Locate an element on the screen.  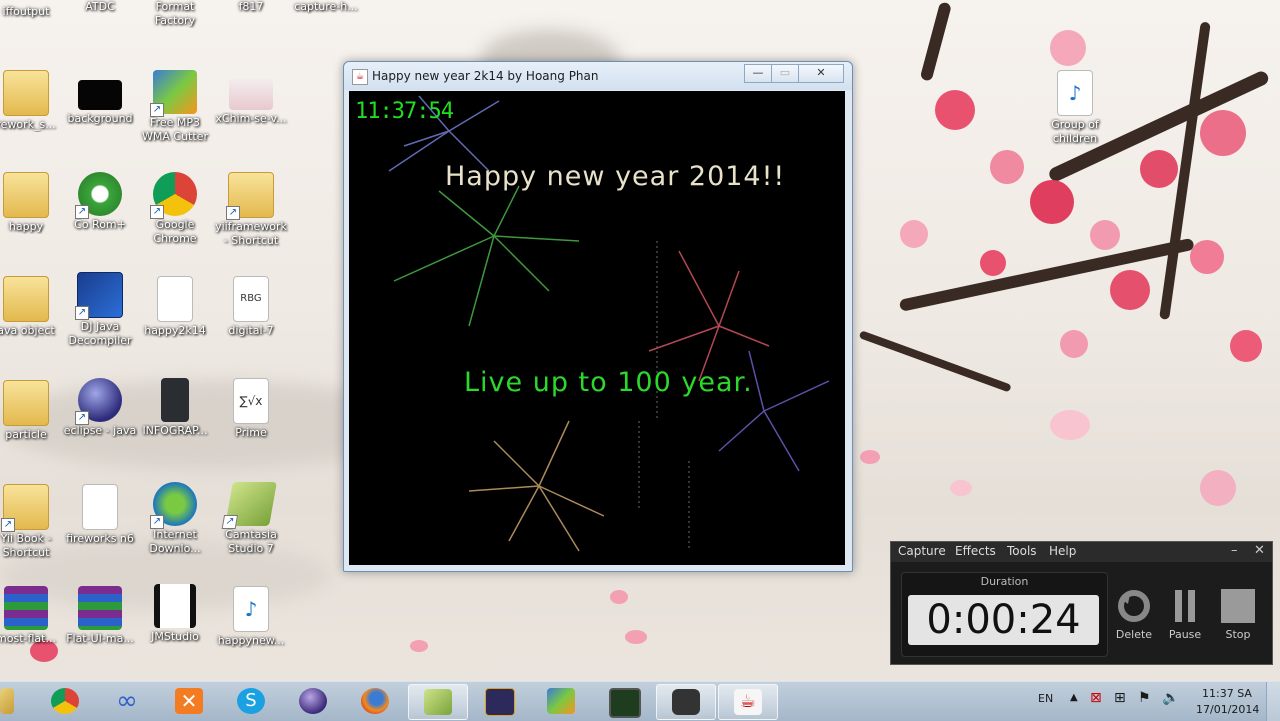
maximize-button: ▭ is located at coordinates (785, 73).